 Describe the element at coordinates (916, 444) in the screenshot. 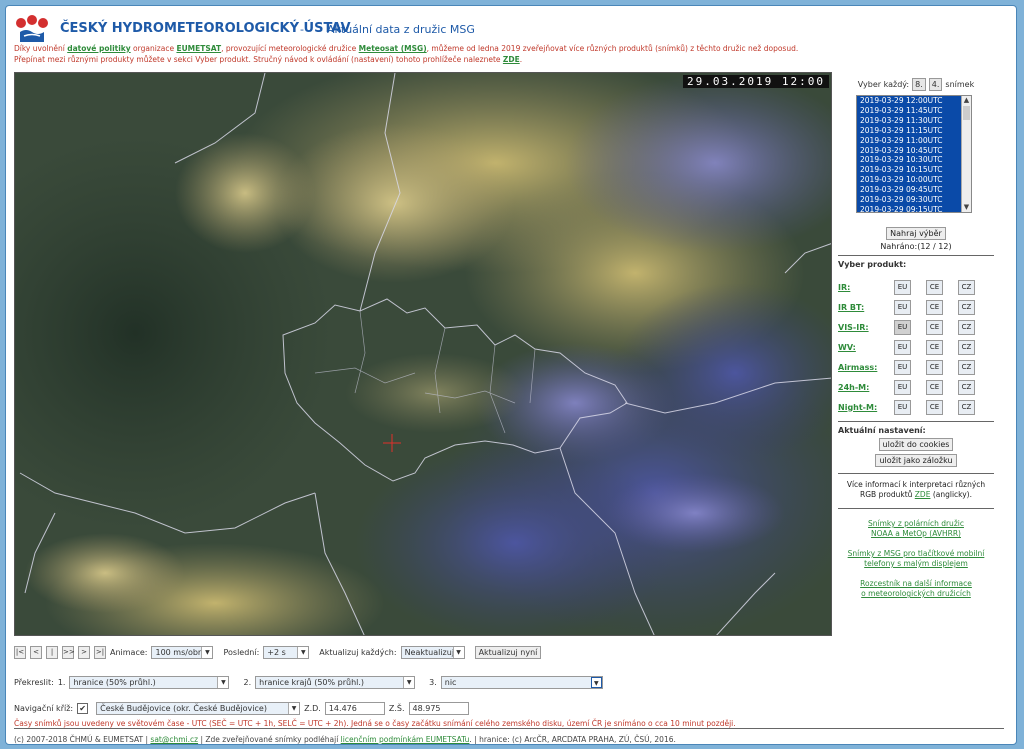

I see `save-cookies-button: uložit do cookies` at that location.